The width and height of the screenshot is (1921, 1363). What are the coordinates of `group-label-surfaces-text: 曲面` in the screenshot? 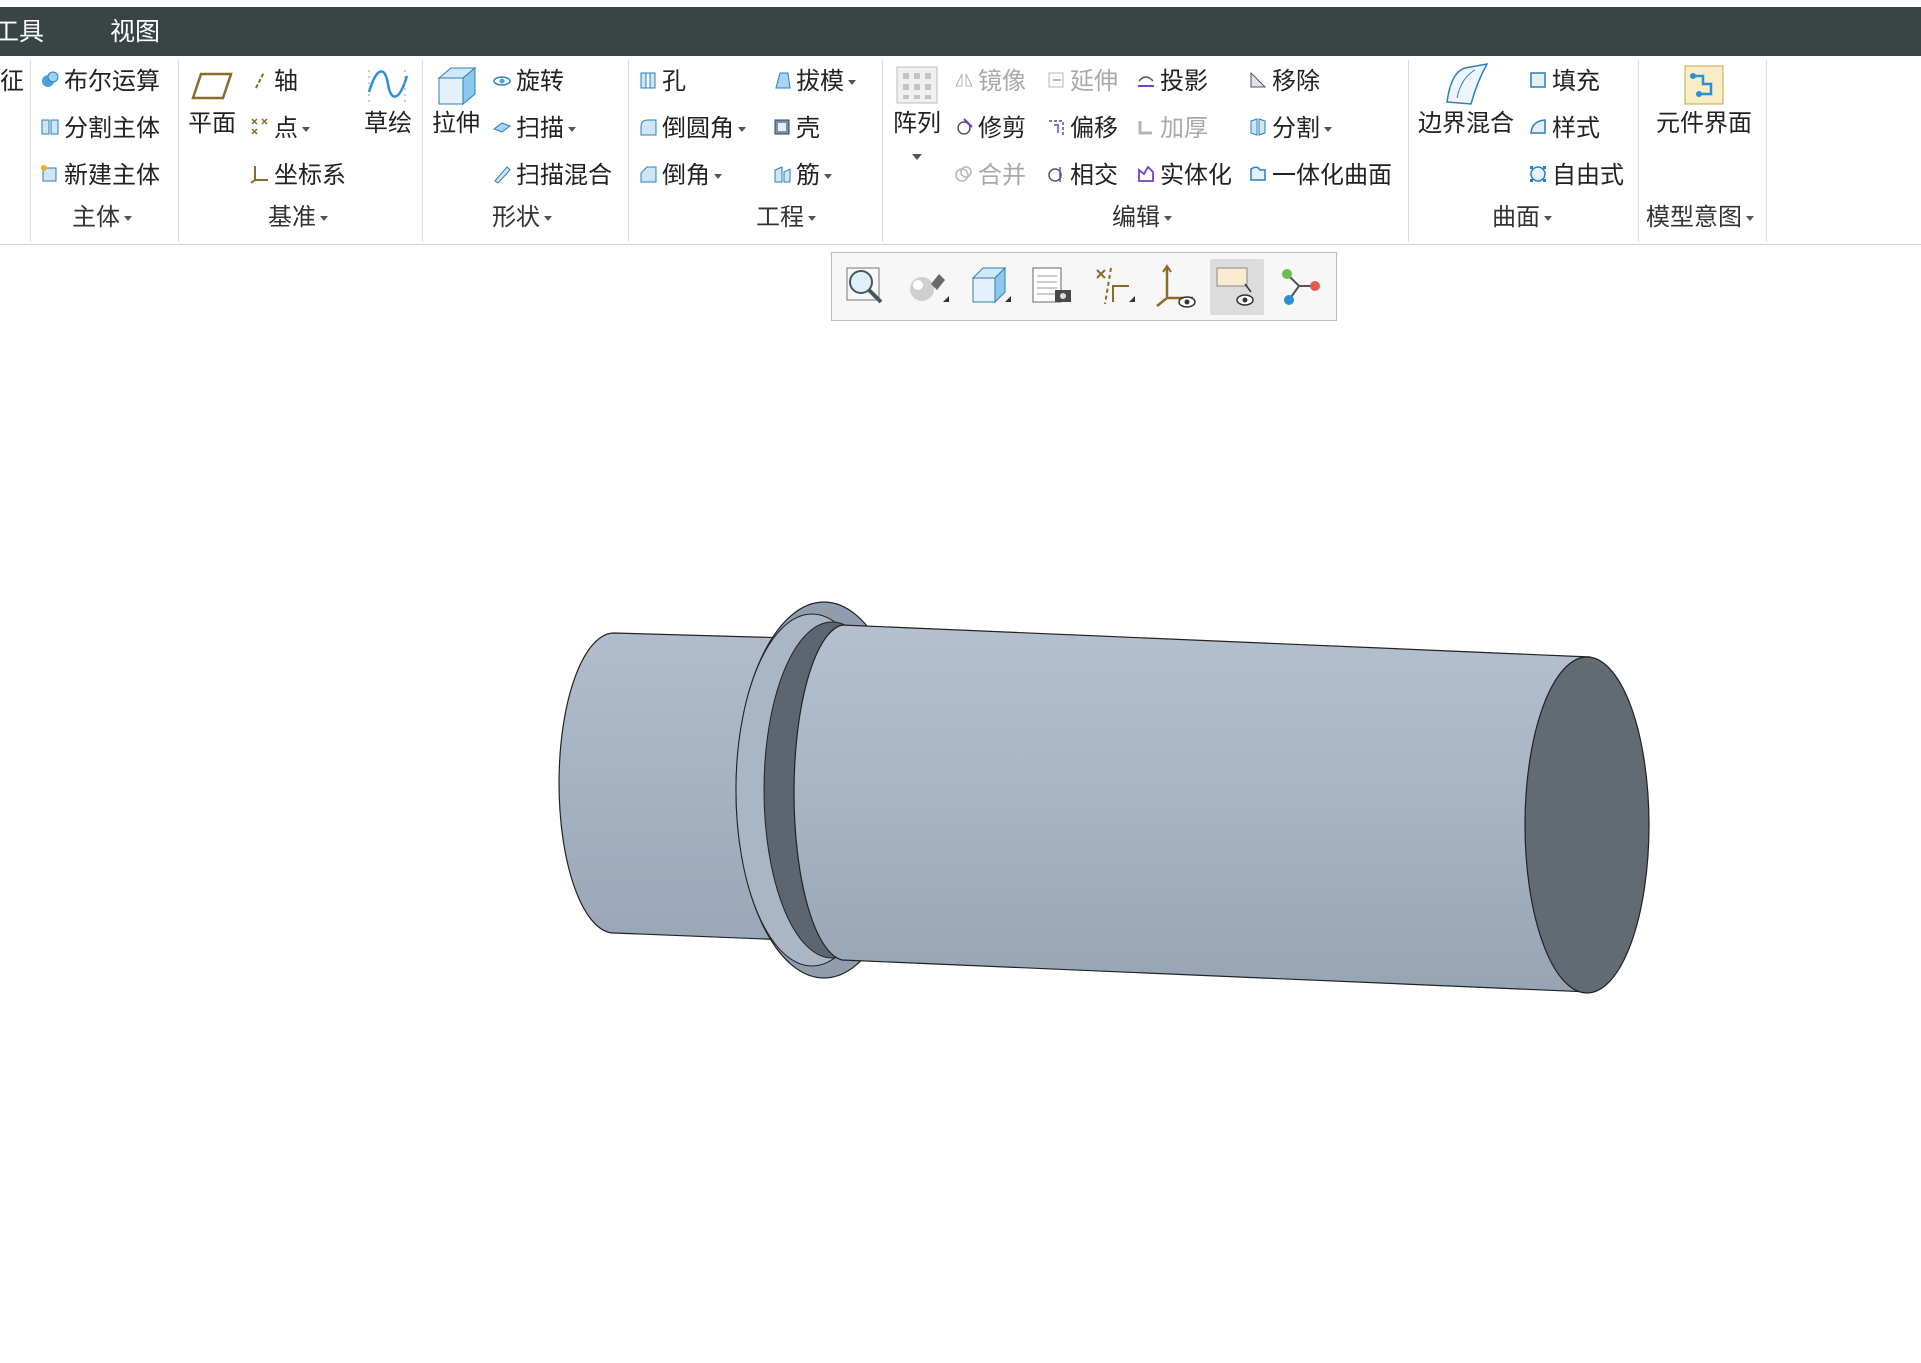 It's located at (1516, 217).